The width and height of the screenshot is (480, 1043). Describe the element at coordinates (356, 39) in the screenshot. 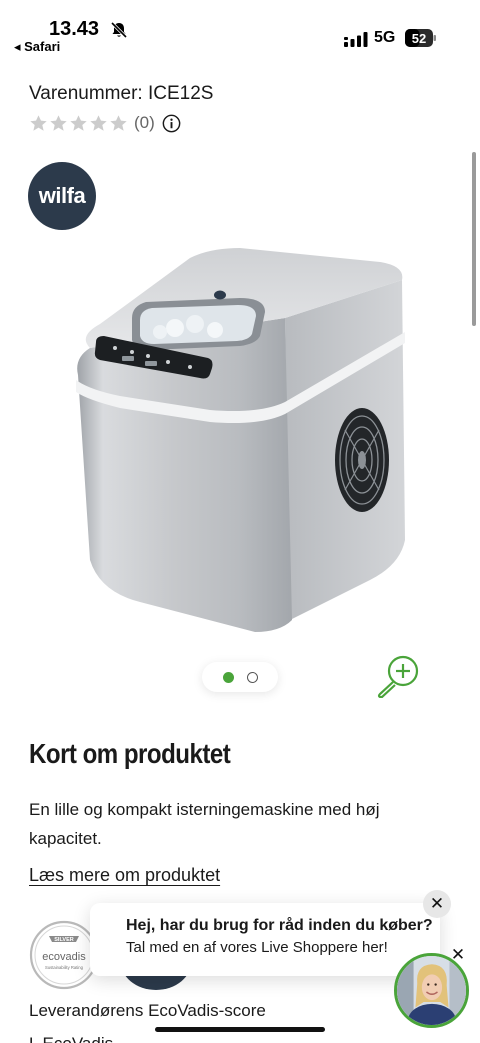

I see `signal-icon` at that location.